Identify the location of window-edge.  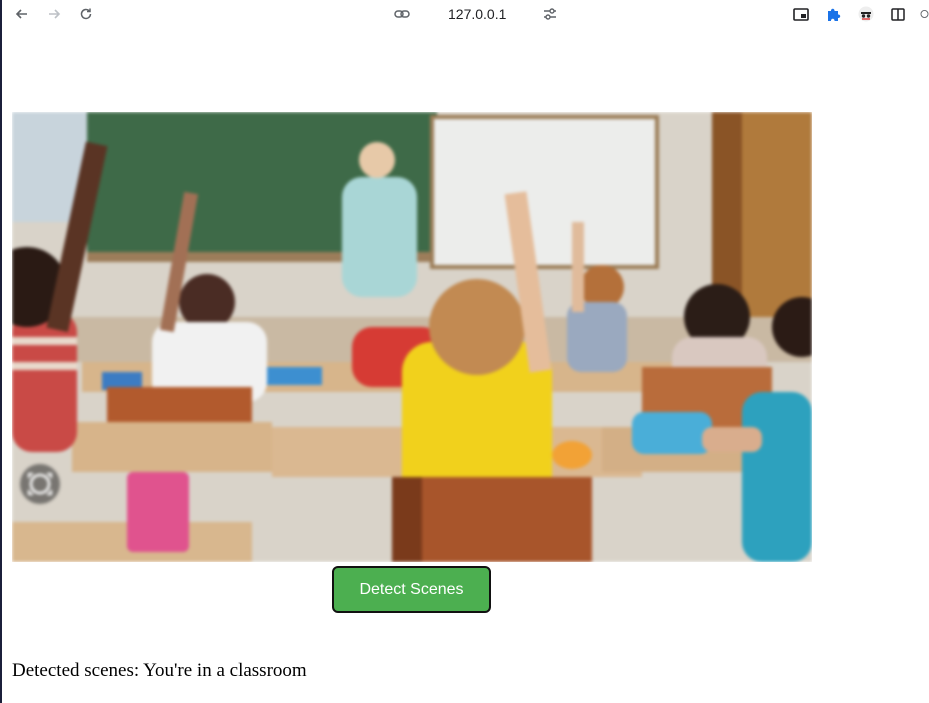
(1, 351).